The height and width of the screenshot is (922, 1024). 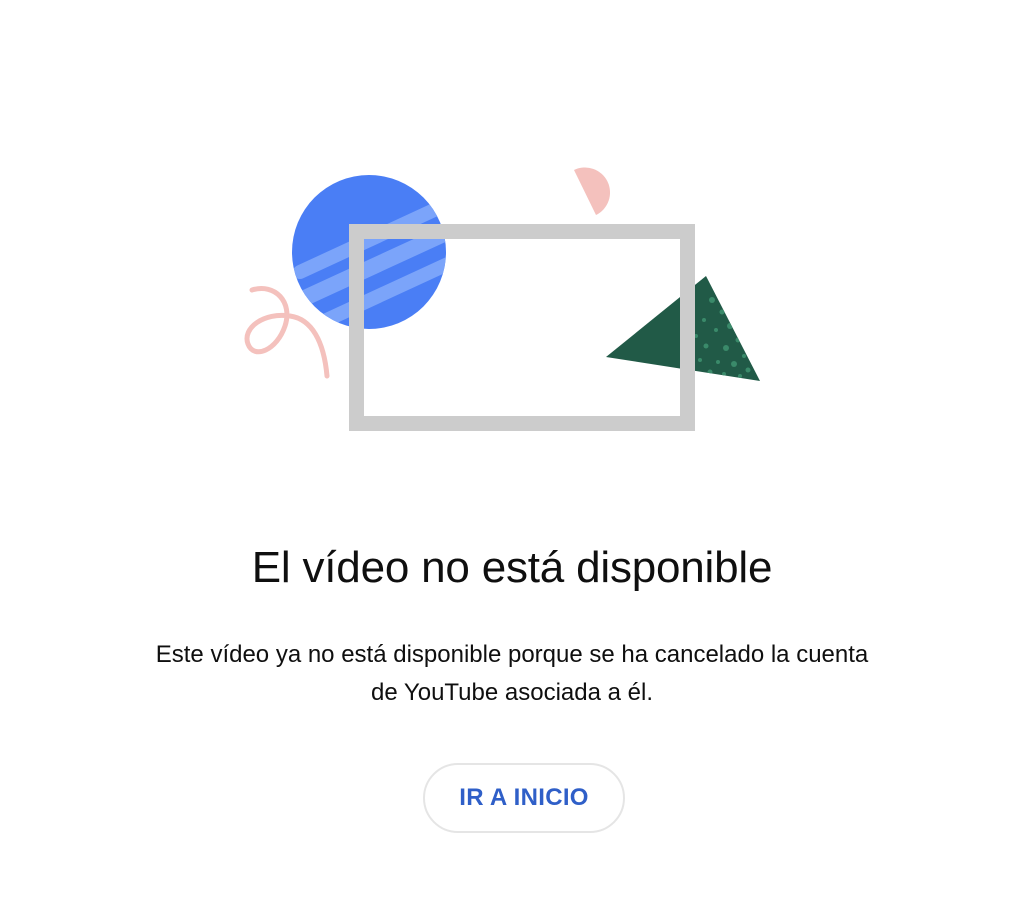 I want to click on go-home-button: IR A INICIO, so click(x=524, y=798).